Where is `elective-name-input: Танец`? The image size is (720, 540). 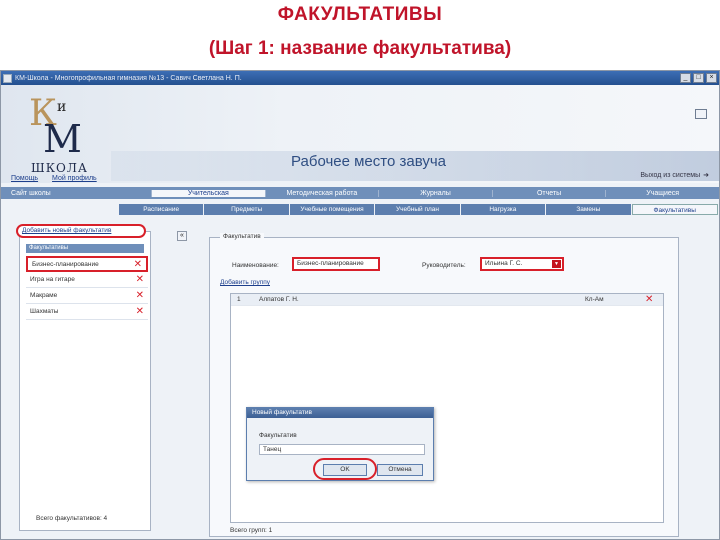
elective-name-input: Танец is located at coordinates (342, 449).